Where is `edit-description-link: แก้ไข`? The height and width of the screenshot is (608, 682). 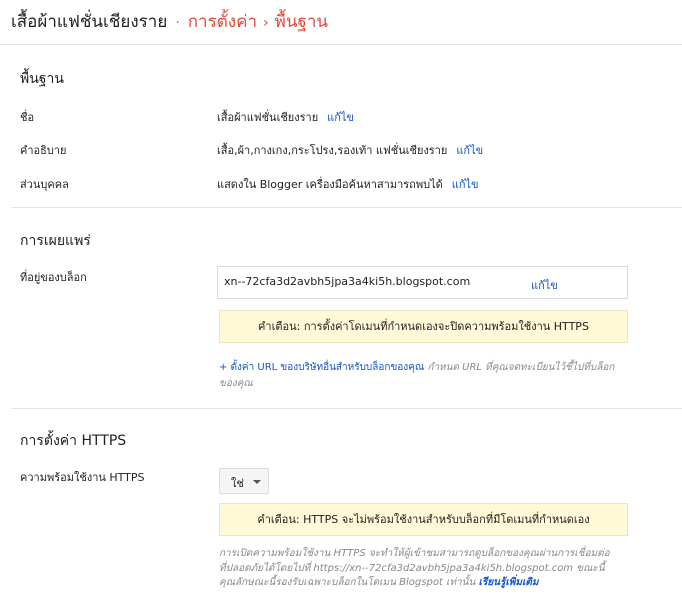 edit-description-link: แก้ไข is located at coordinates (469, 150).